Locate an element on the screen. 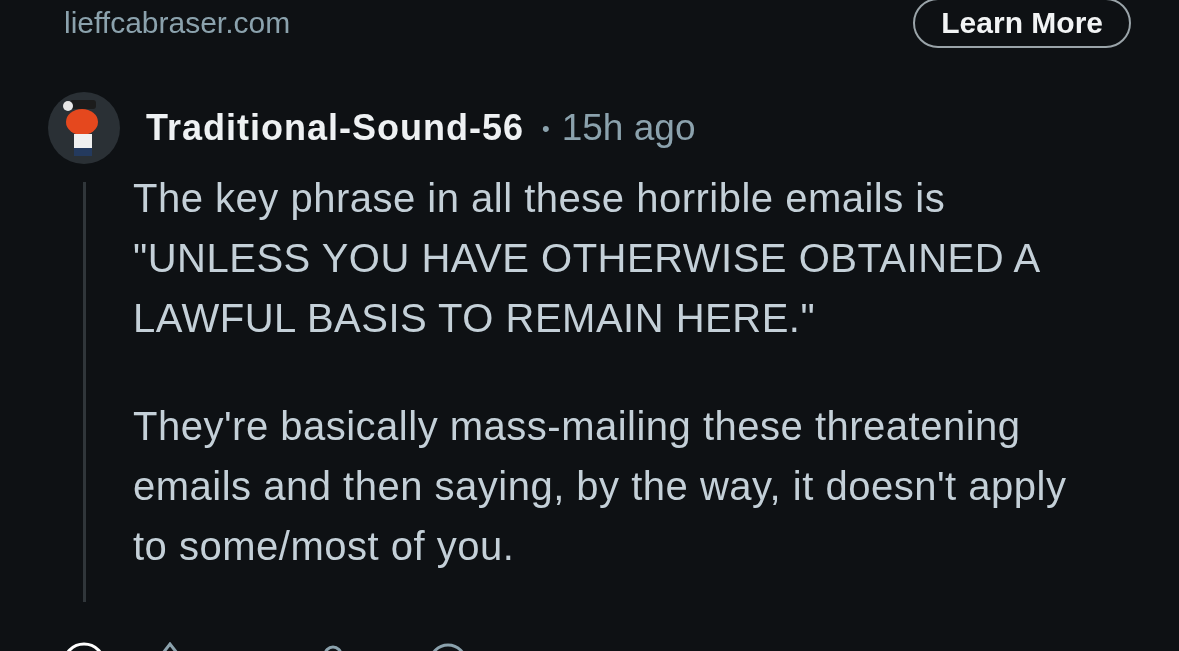 This screenshot has height=651, width=1179. avatar-icon is located at coordinates (84, 128).